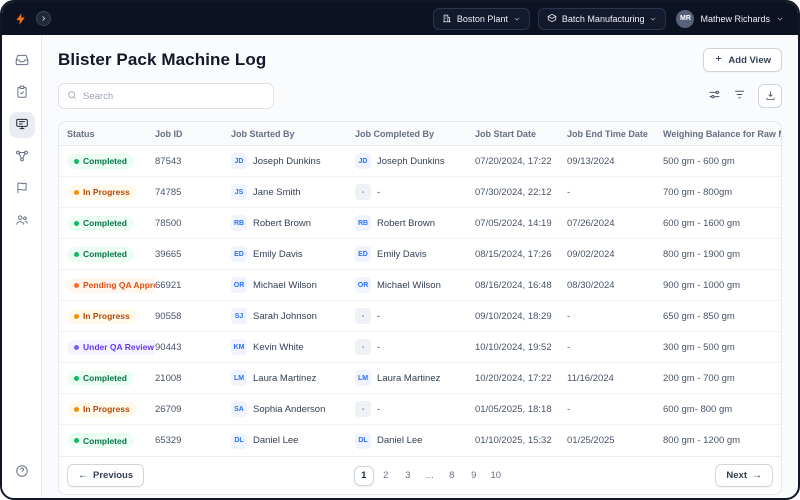  Describe the element at coordinates (83, 475) in the screenshot. I see `arrow-left-icon: ←` at that location.